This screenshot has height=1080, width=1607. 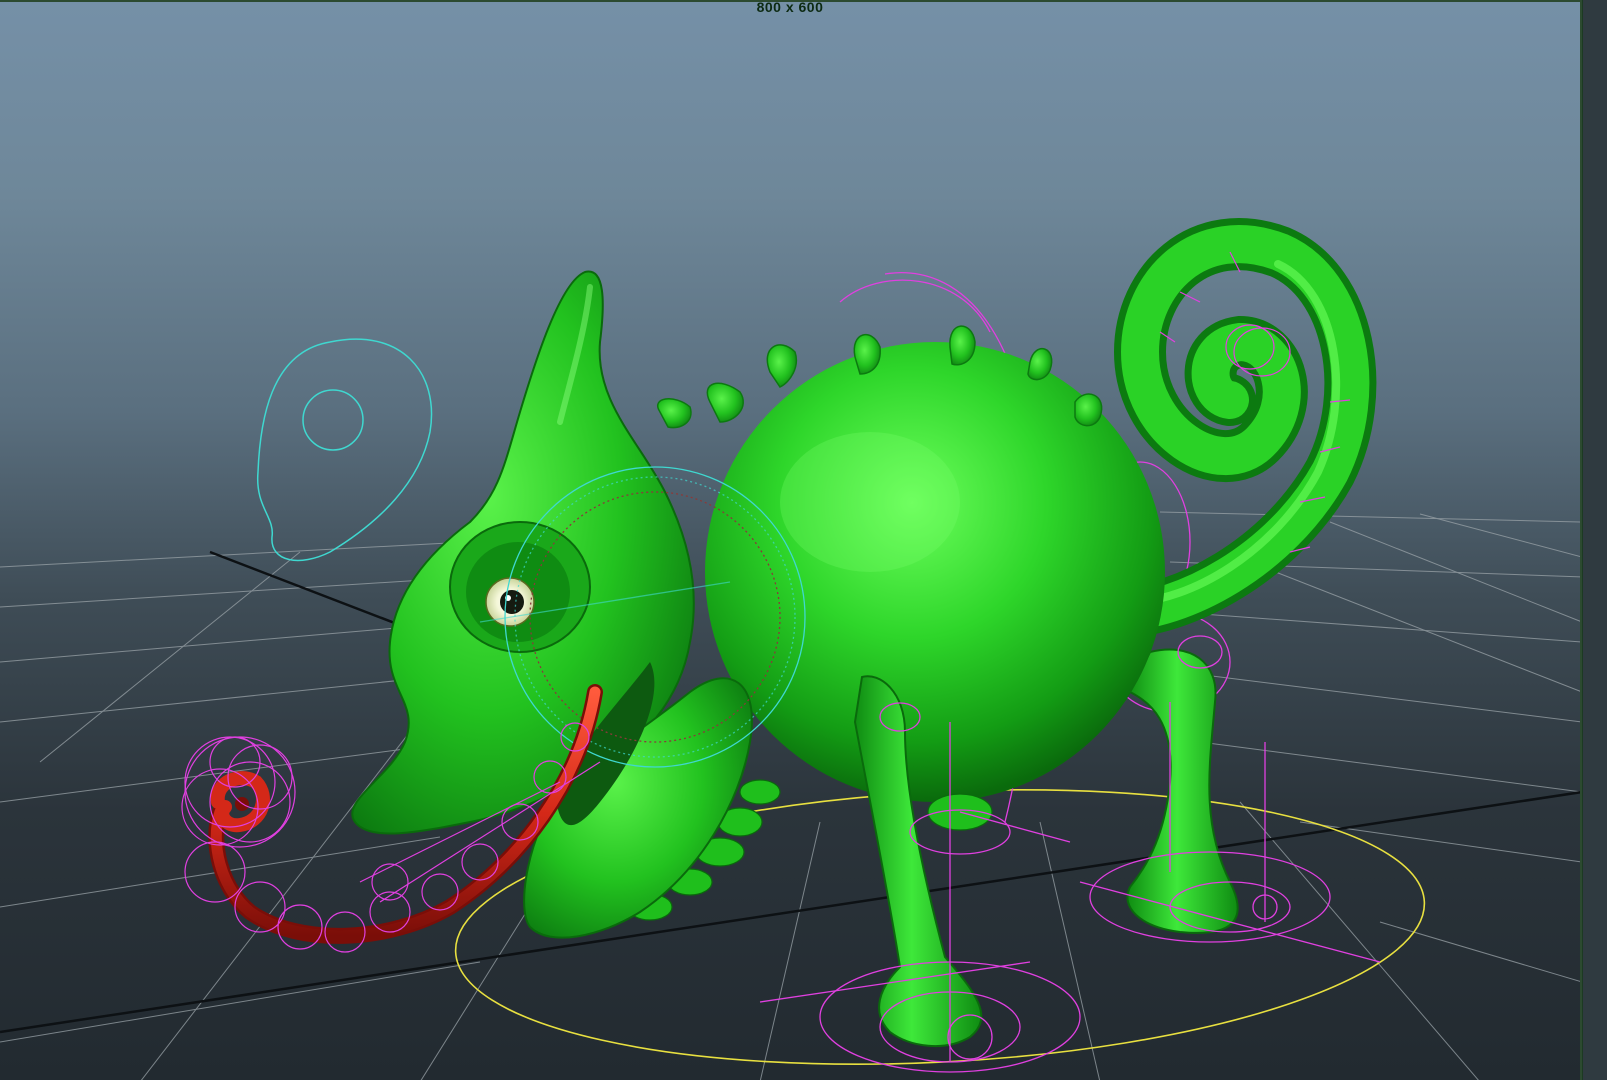 I want to click on back-right-leg, so click(x=1182, y=791).